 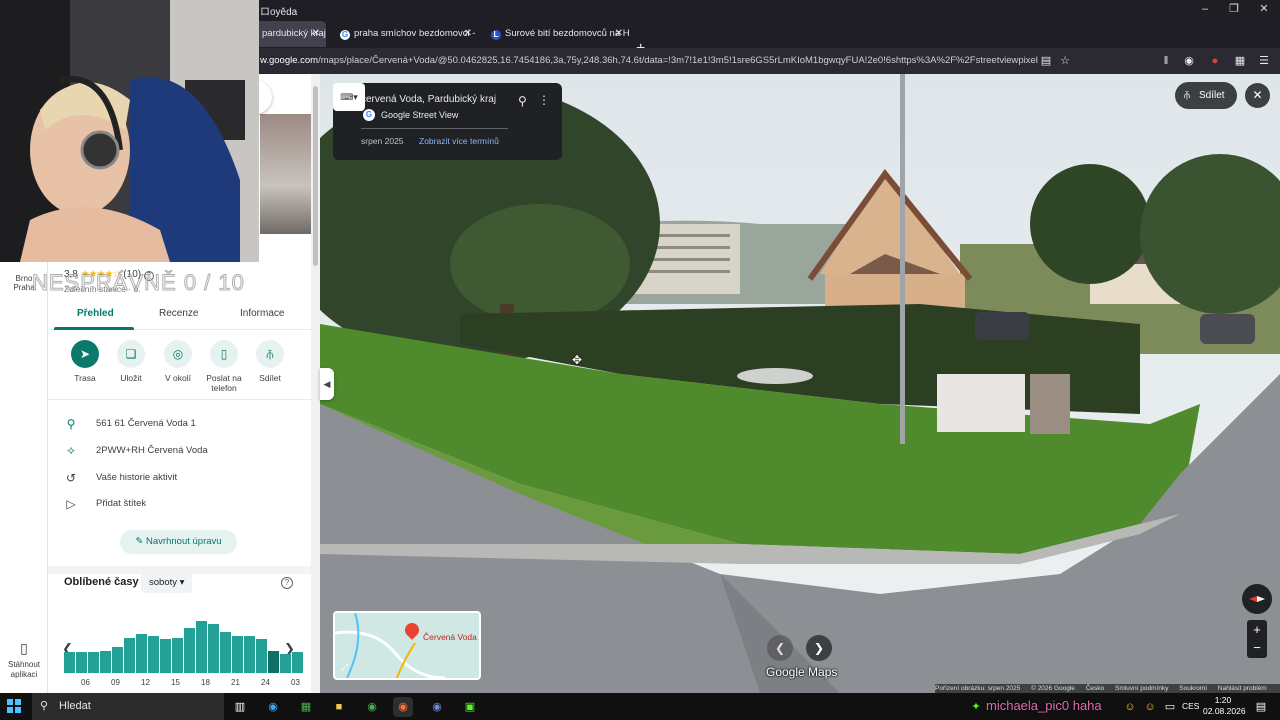 I want to click on footer-country: Česko, so click(x=1095, y=688).